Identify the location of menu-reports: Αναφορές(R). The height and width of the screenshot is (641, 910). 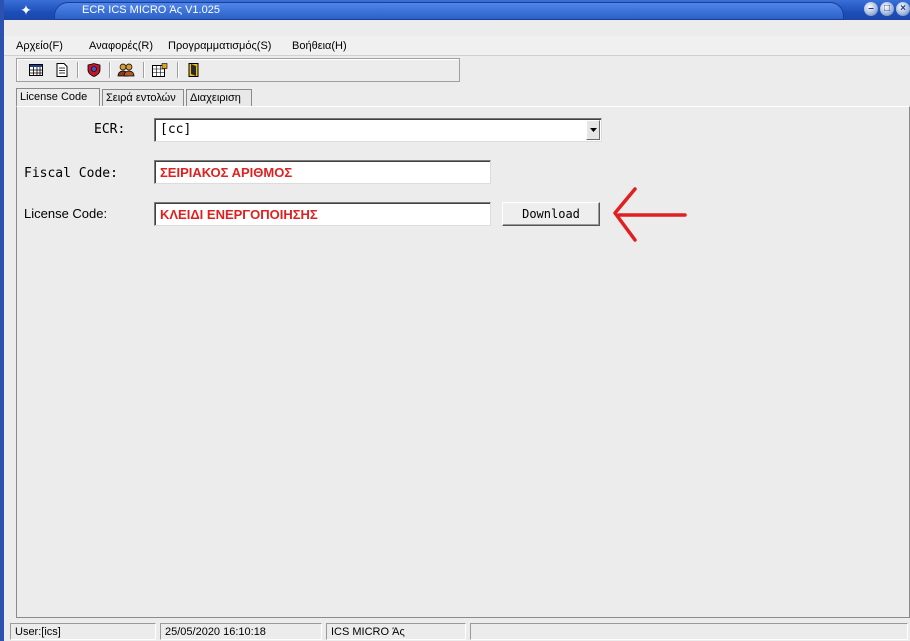
(121, 46).